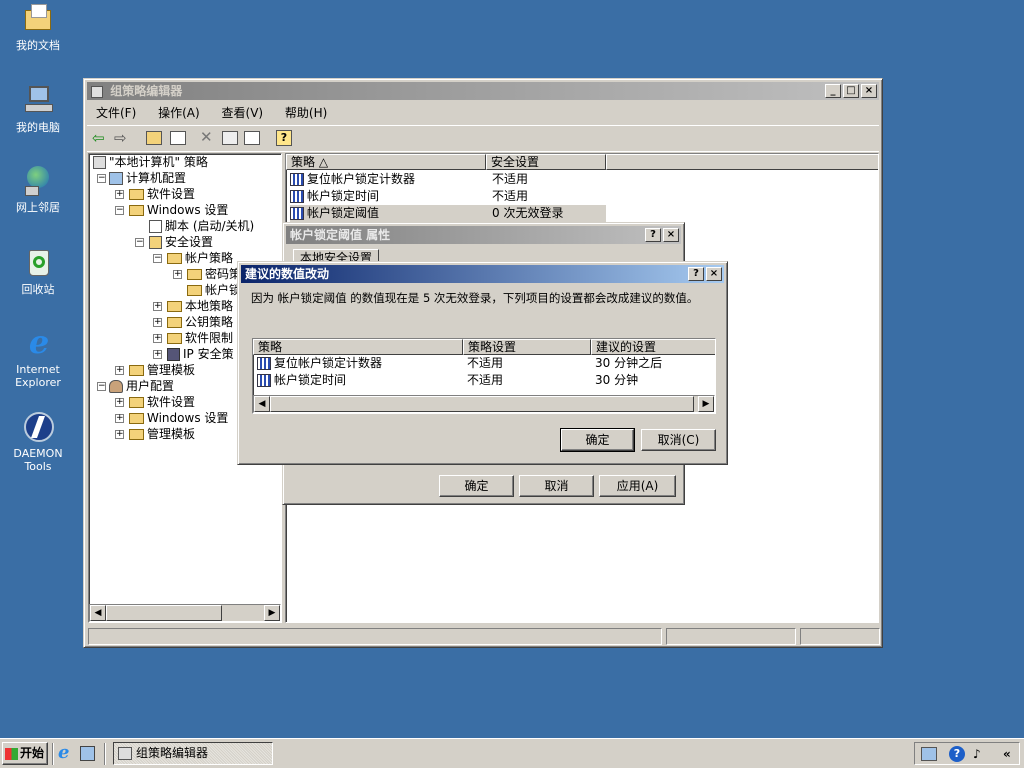 This screenshot has height=768, width=1024. What do you see at coordinates (527, 347) in the screenshot?
I see `column-header-current-setting: 策略设置` at bounding box center [527, 347].